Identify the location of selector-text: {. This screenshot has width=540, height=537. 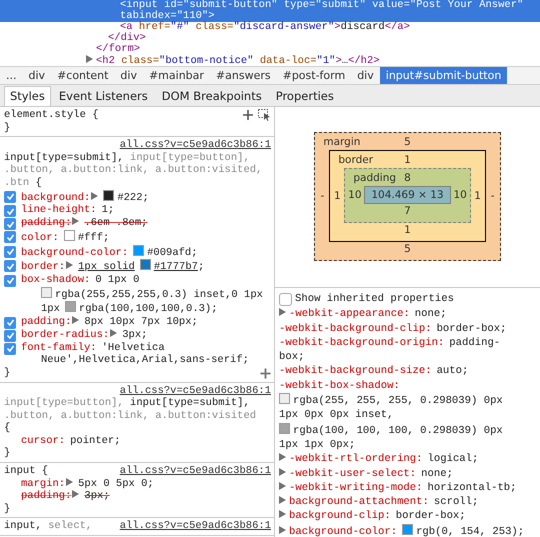
(7, 428).